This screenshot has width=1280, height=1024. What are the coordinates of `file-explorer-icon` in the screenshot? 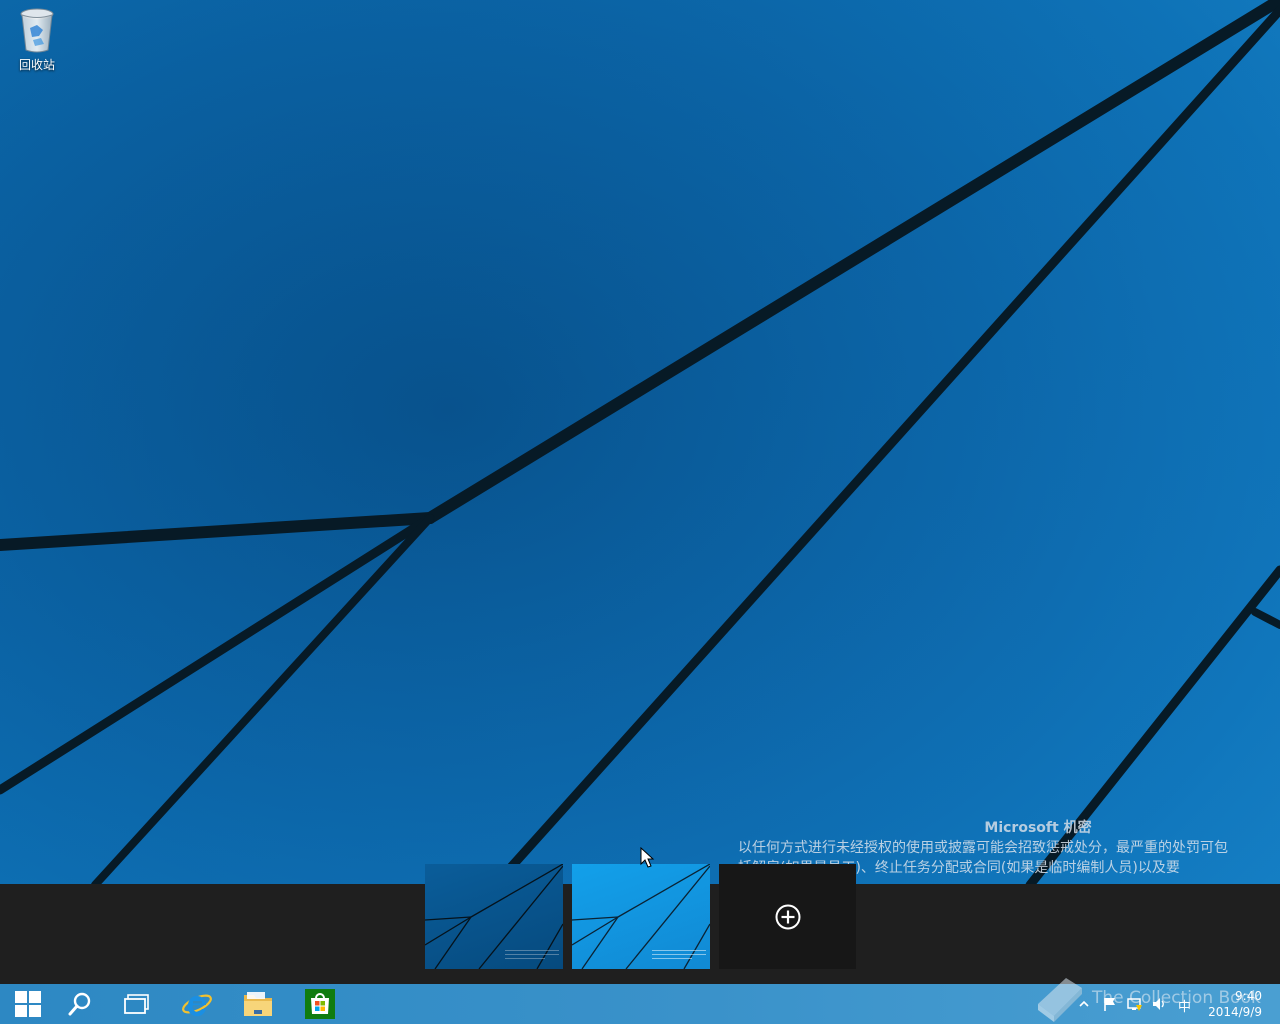 It's located at (258, 1004).